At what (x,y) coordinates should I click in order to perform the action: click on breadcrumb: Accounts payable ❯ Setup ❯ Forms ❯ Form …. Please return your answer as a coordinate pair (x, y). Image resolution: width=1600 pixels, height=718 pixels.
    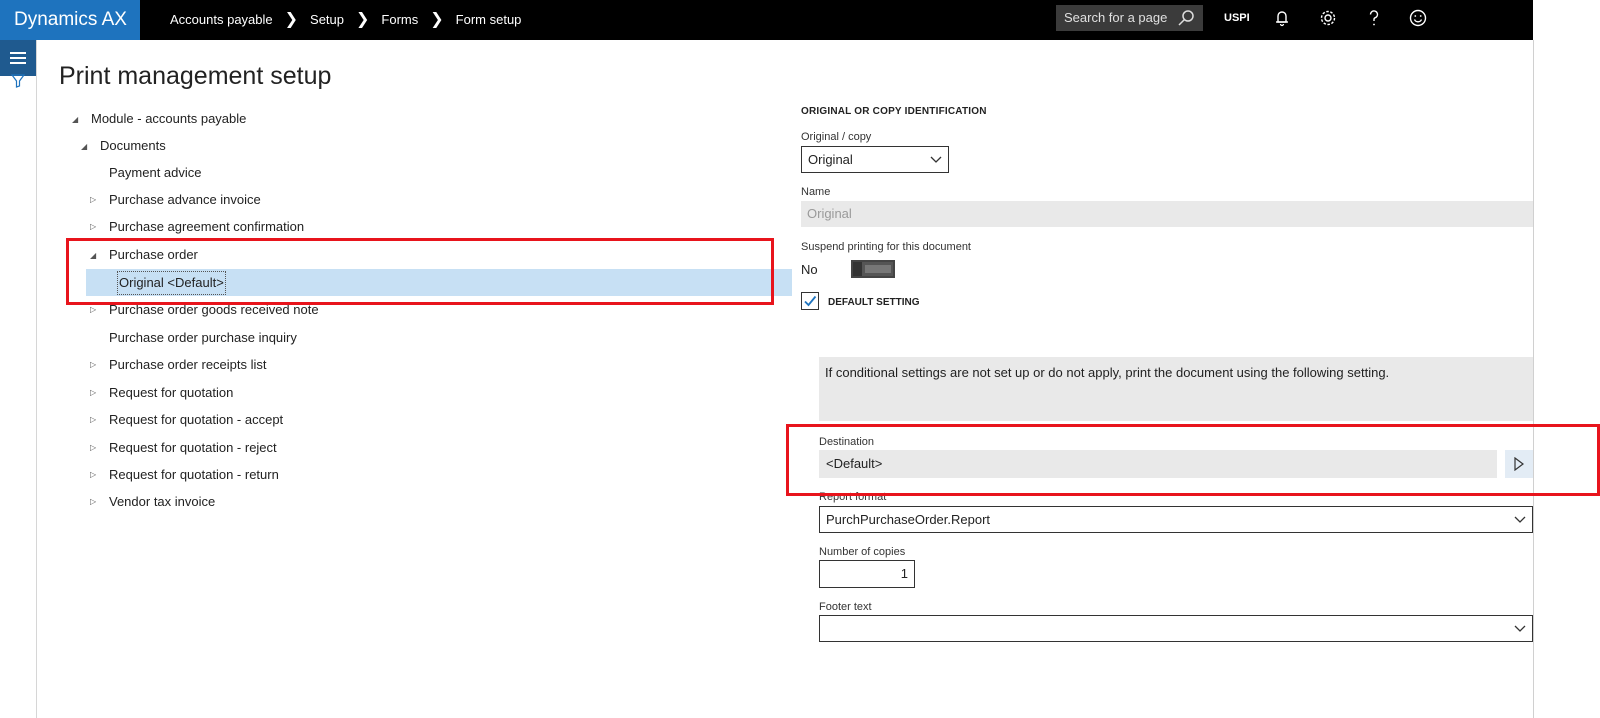
    Looking at the image, I should click on (345, 20).